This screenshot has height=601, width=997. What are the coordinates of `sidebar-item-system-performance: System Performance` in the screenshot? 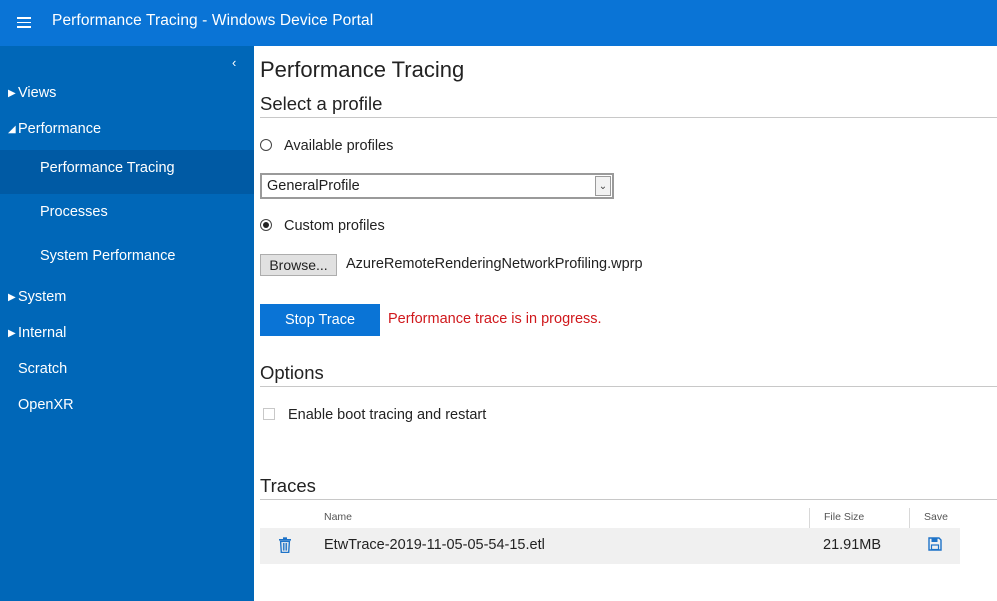 It's located at (127, 260).